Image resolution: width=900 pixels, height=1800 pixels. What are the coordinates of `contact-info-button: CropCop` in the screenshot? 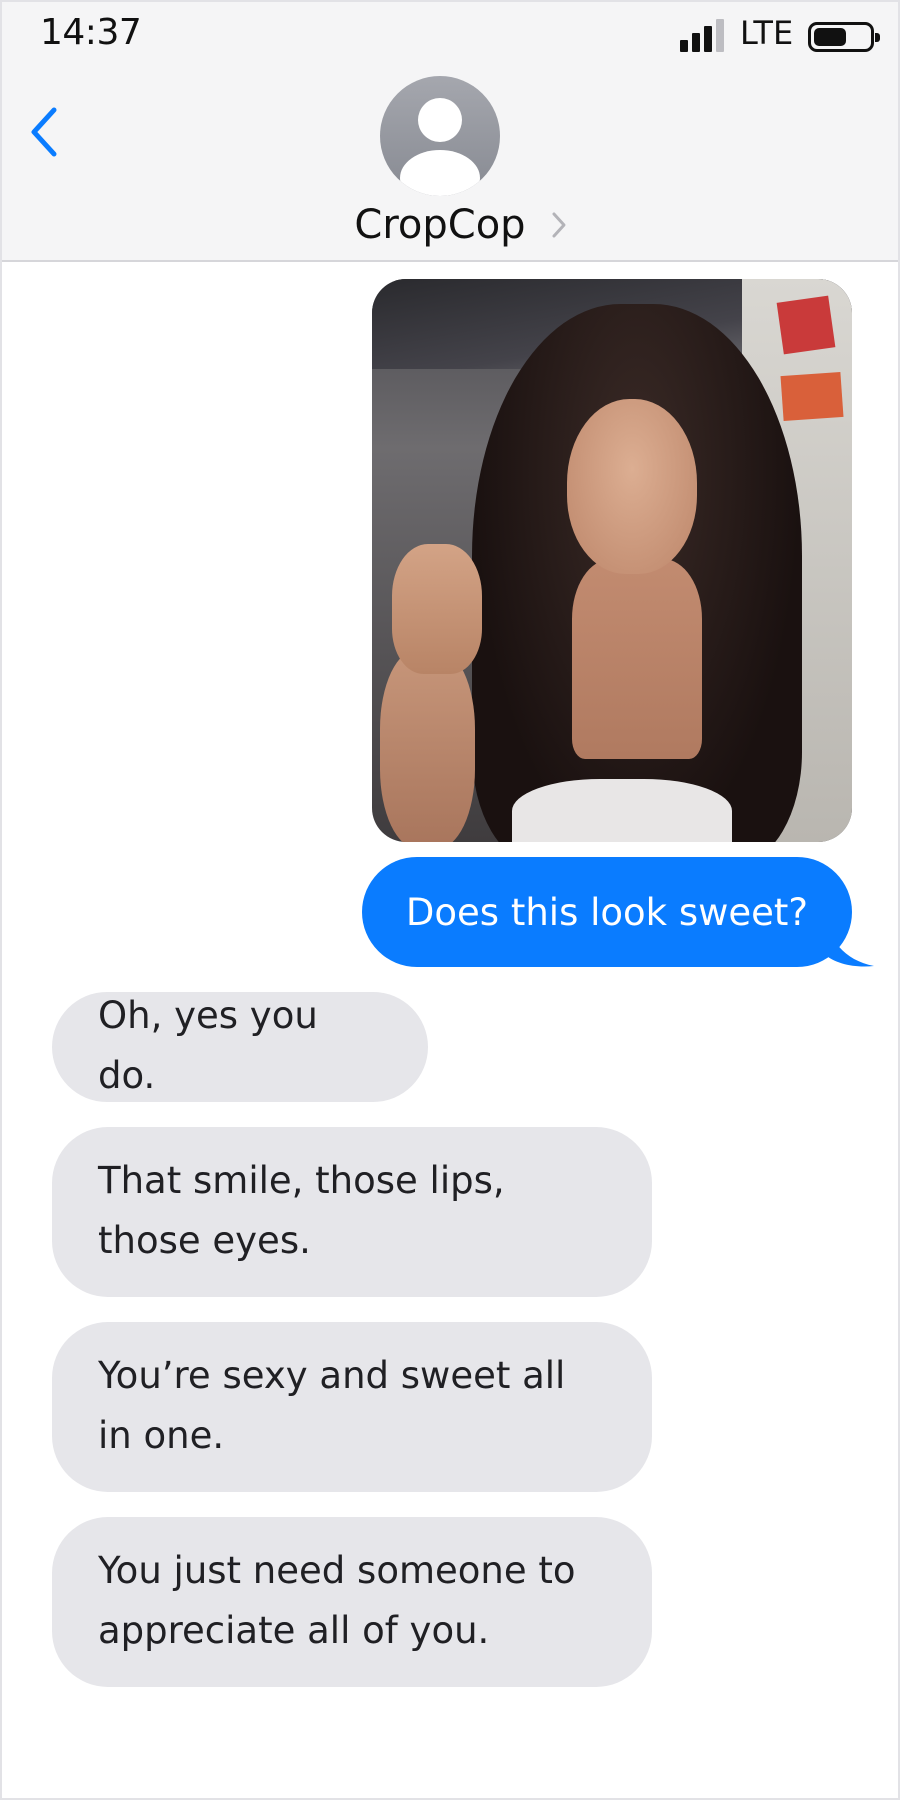 It's located at (450, 225).